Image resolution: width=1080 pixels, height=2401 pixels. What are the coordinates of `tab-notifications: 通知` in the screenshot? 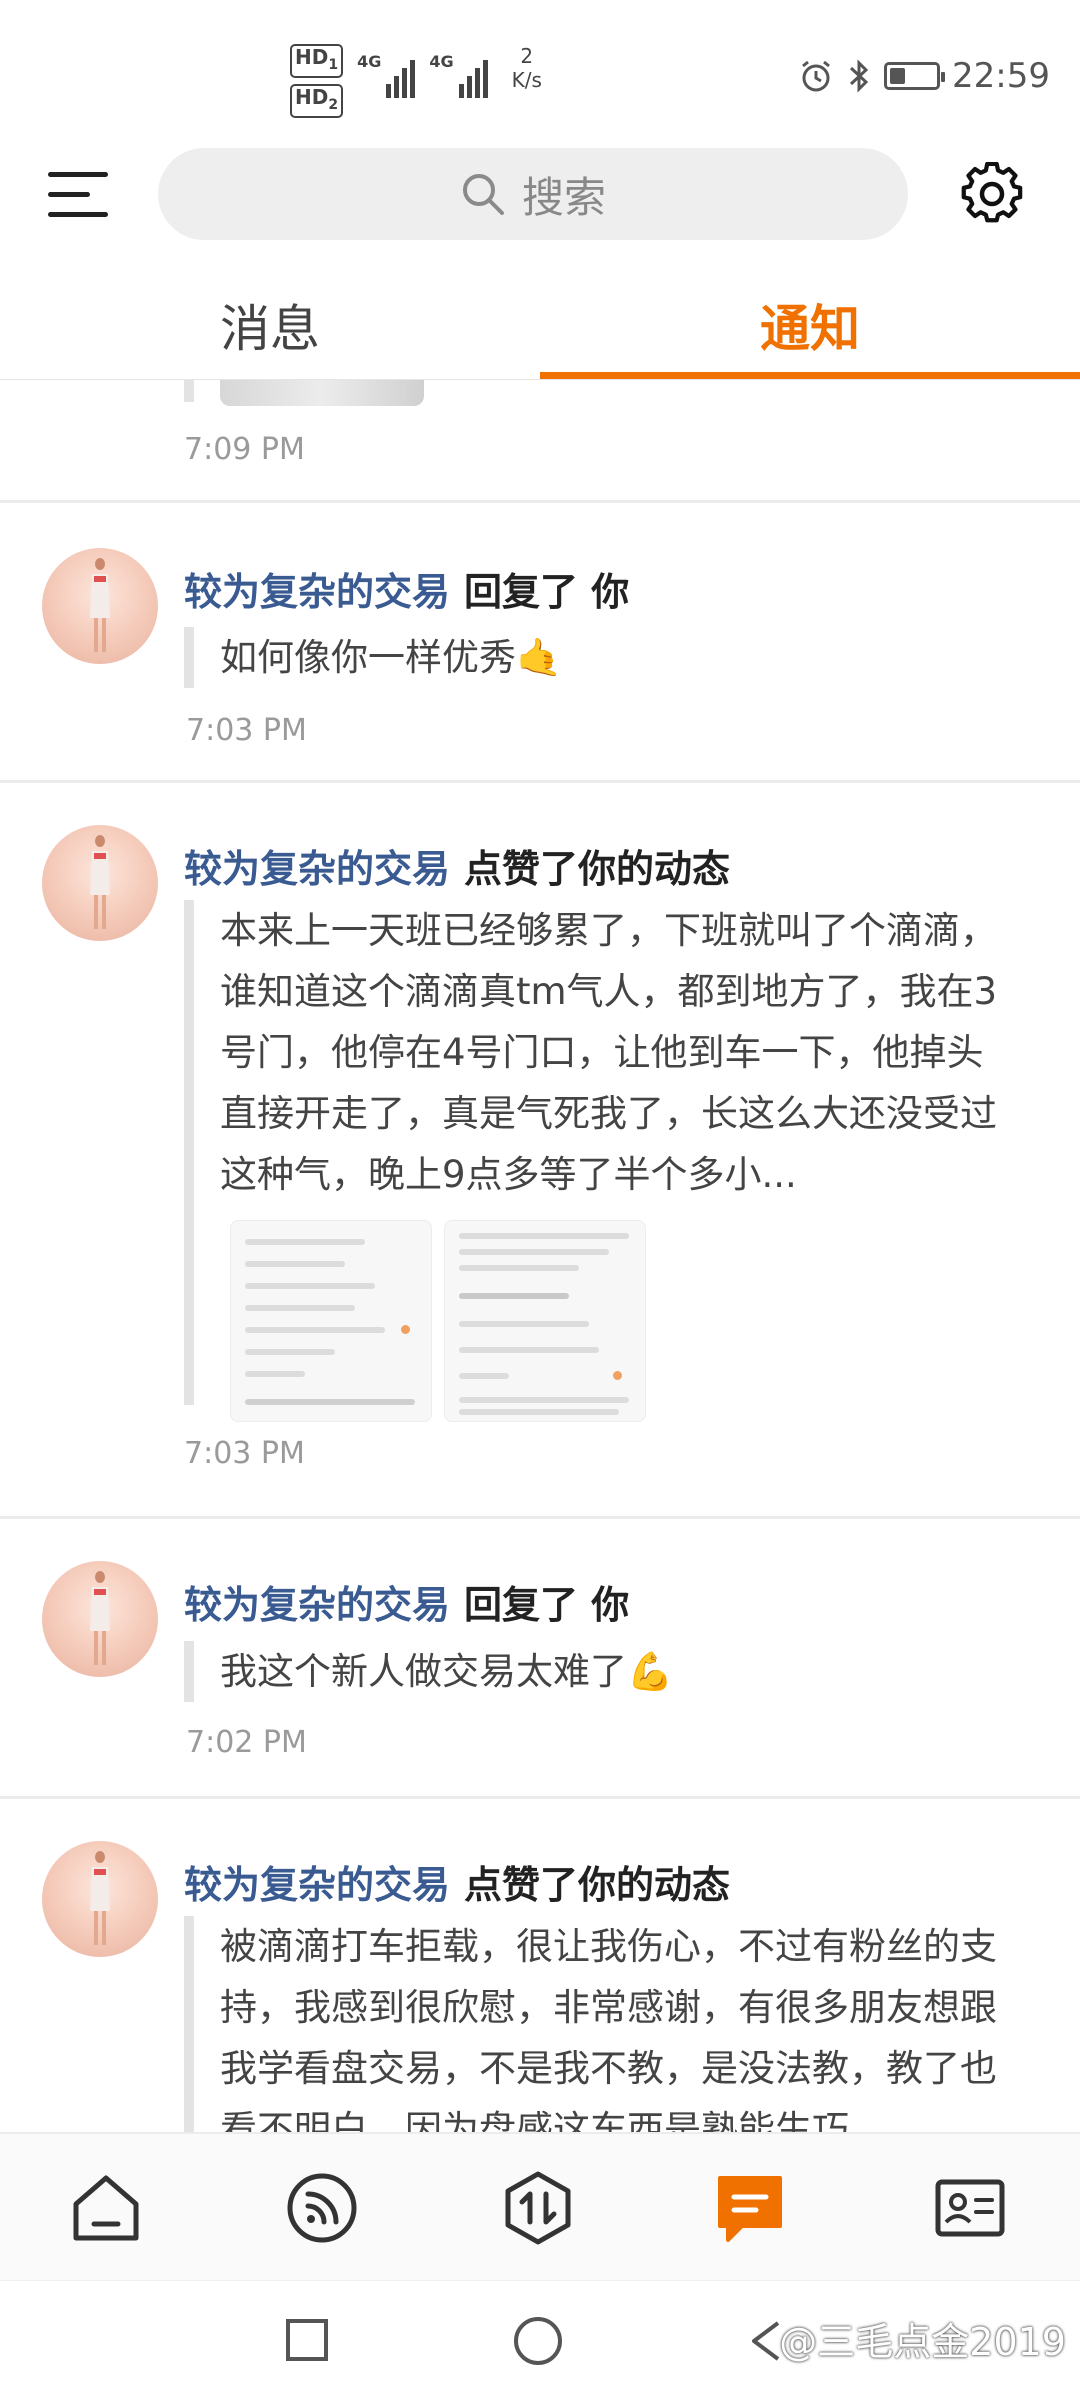 It's located at (810, 325).